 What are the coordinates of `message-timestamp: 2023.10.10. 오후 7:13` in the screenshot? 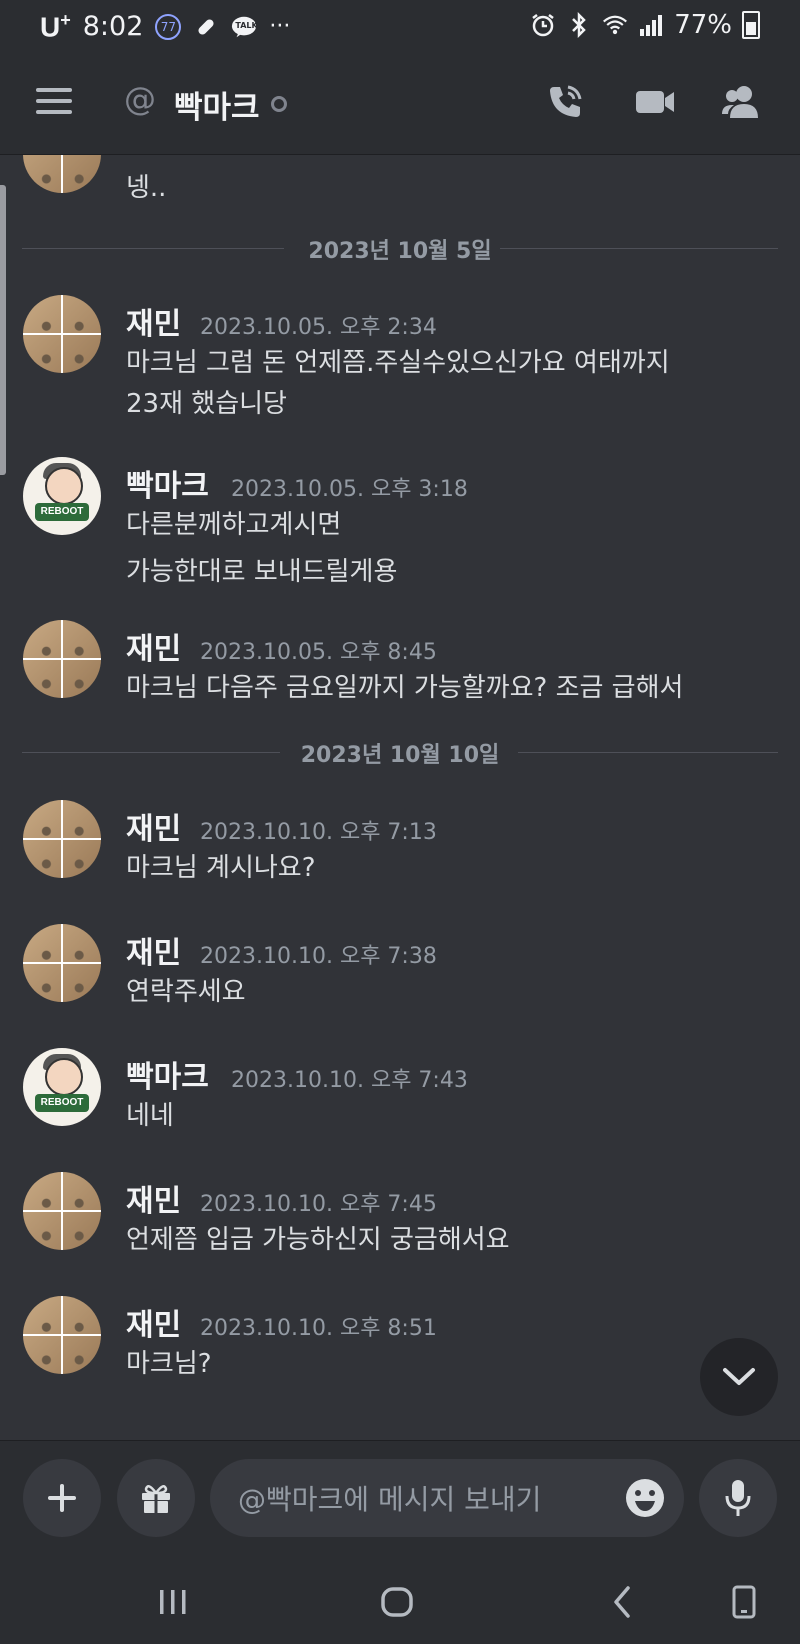 It's located at (318, 832).